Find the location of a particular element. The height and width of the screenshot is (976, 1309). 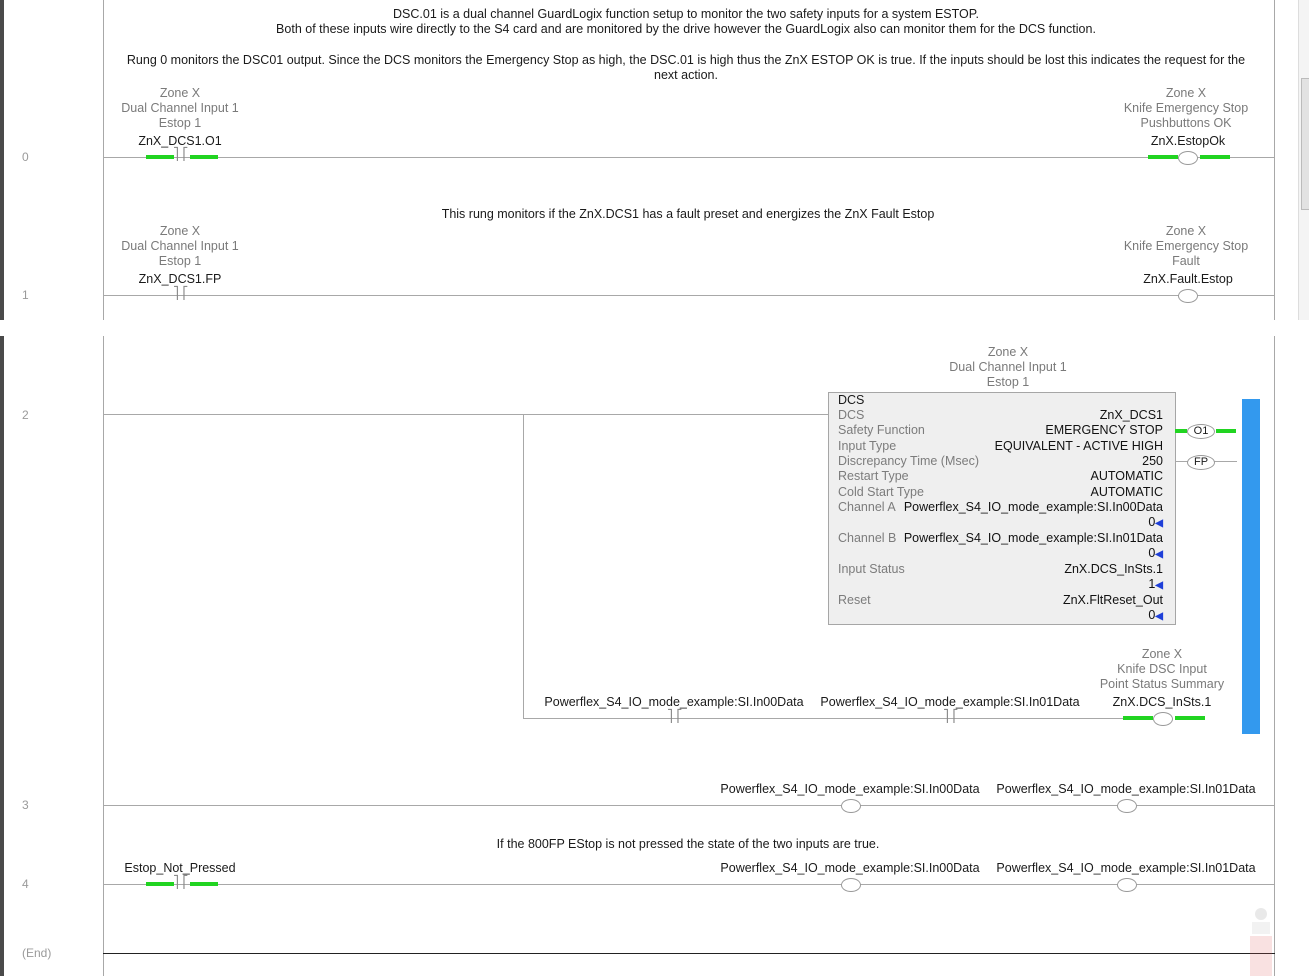

rung0-coil-desc: Zone X Knife Emergency Stop Pushbuttons OK is located at coordinates (1186, 108).